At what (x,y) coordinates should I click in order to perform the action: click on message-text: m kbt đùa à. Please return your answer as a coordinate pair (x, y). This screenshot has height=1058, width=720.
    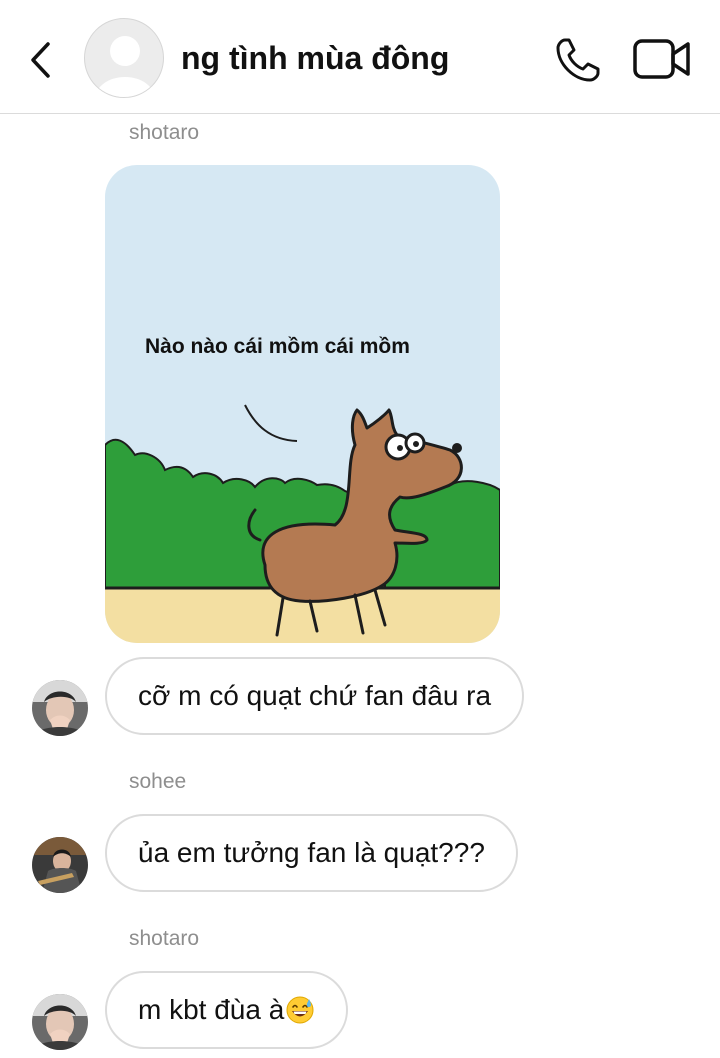
    Looking at the image, I should click on (211, 1009).